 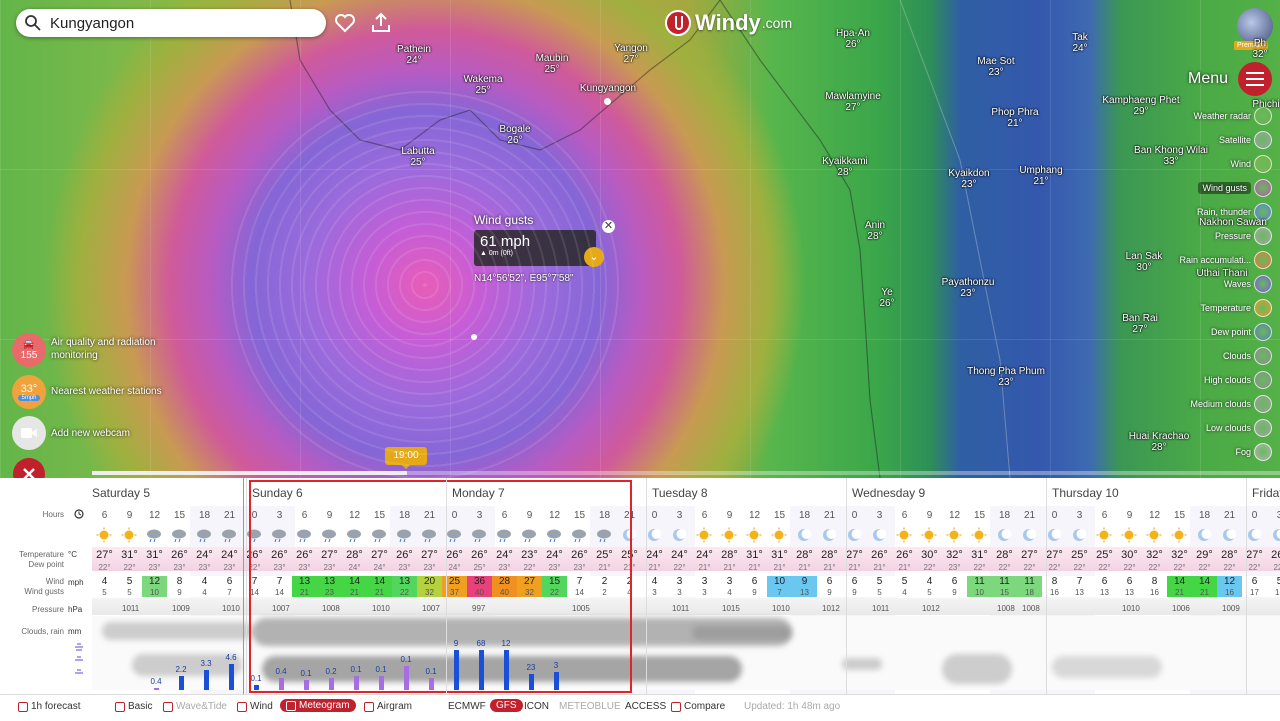 I want to click on layer-item: Wind, so click(x=1251, y=164).